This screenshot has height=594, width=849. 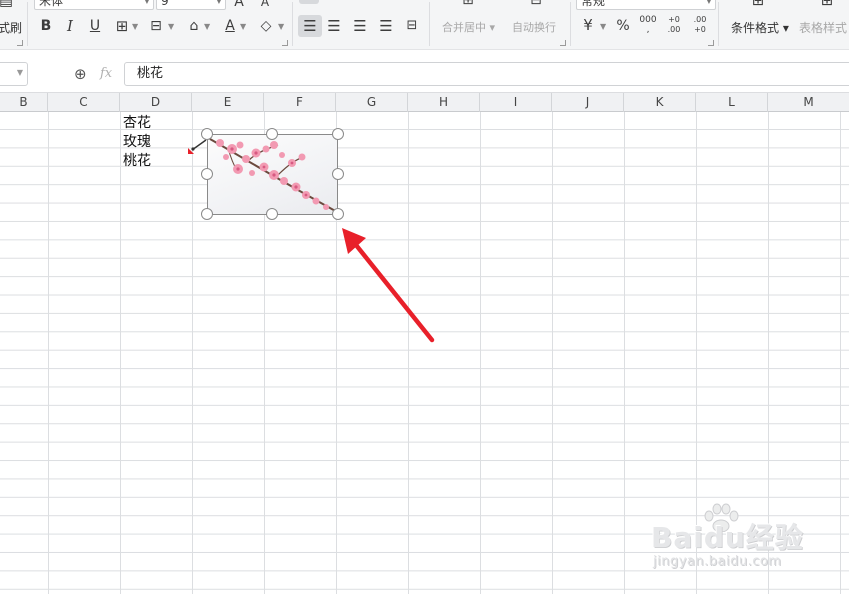 I want to click on formula-input: 桃花, so click(x=486, y=74).